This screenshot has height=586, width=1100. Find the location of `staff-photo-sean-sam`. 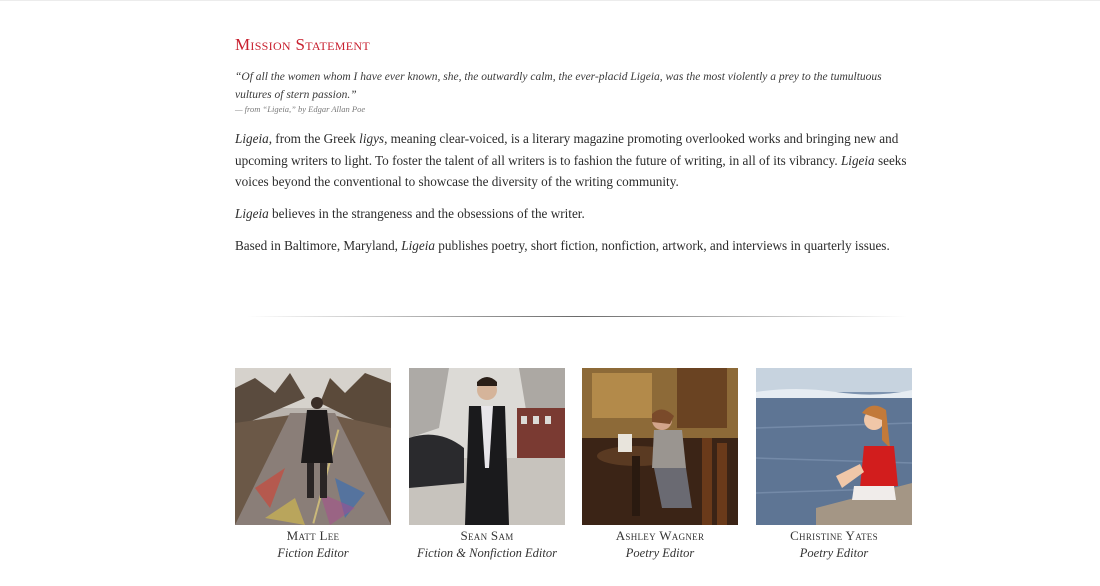

staff-photo-sean-sam is located at coordinates (487, 446).